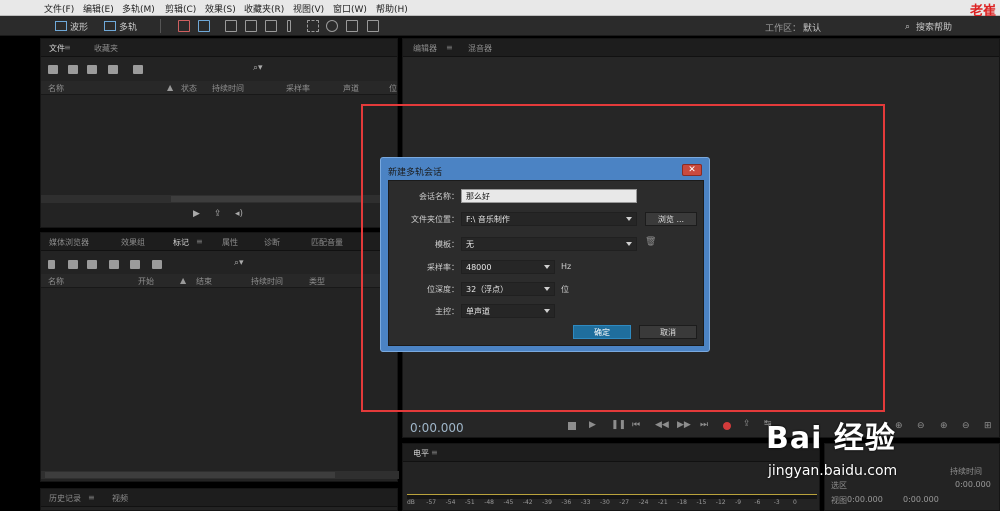  Describe the element at coordinates (53, 69) in the screenshot. I see `open-folder-icon` at that location.